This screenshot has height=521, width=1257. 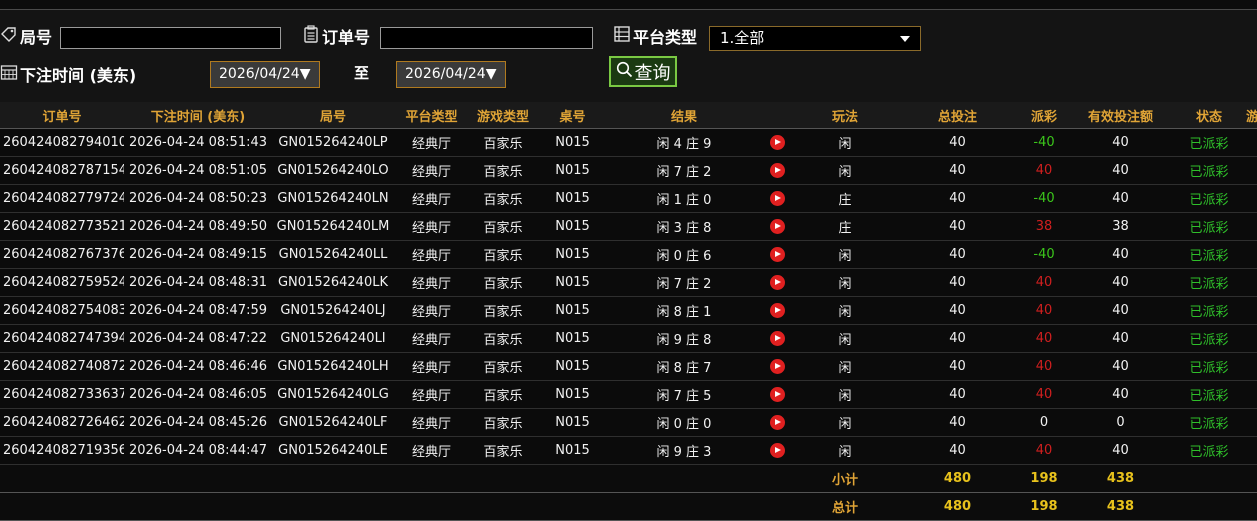 What do you see at coordinates (503, 115) in the screenshot?
I see `col-header: 游戏类型` at bounding box center [503, 115].